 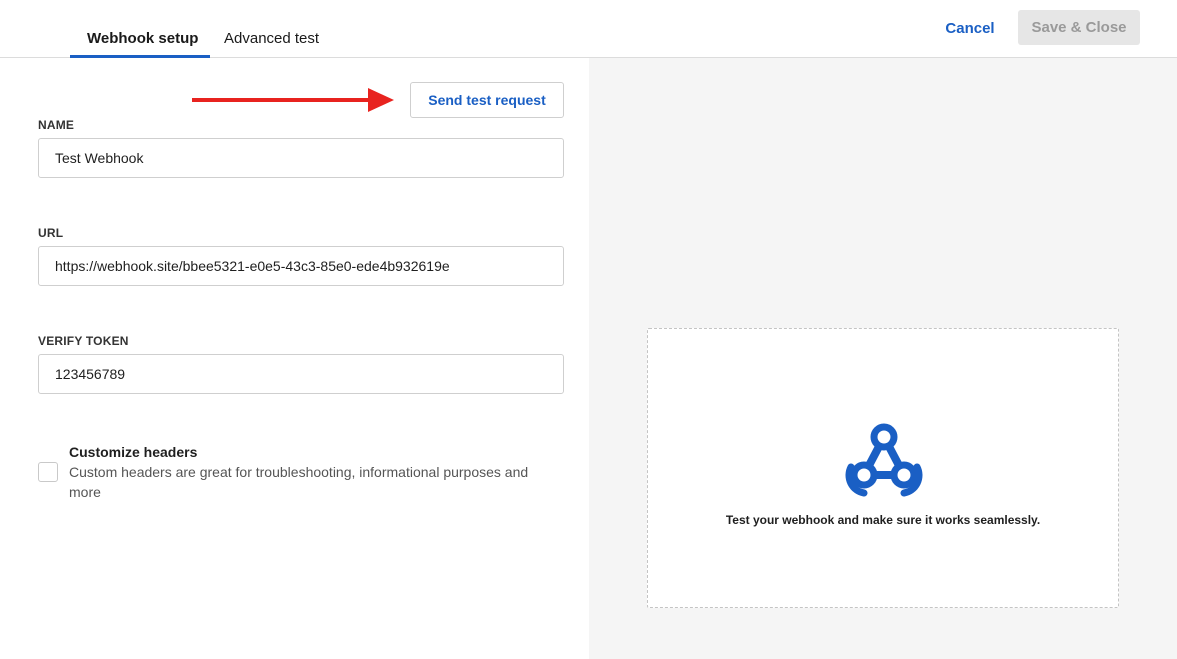 I want to click on name-input, so click(x=301, y=158).